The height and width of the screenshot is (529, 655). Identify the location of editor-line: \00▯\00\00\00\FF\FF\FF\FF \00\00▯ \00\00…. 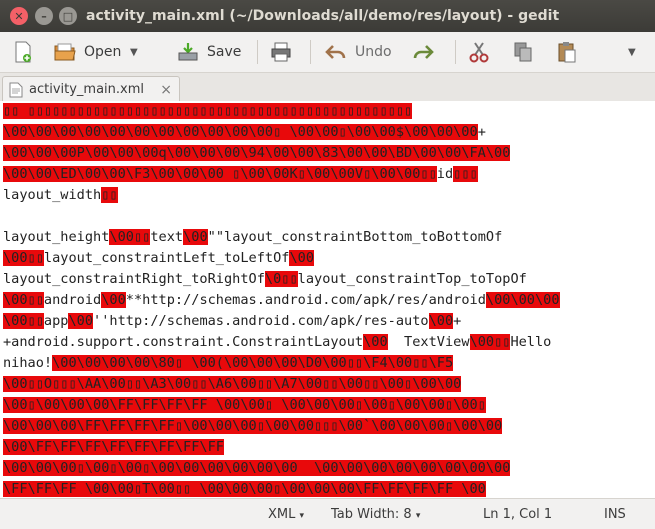
(244, 405).